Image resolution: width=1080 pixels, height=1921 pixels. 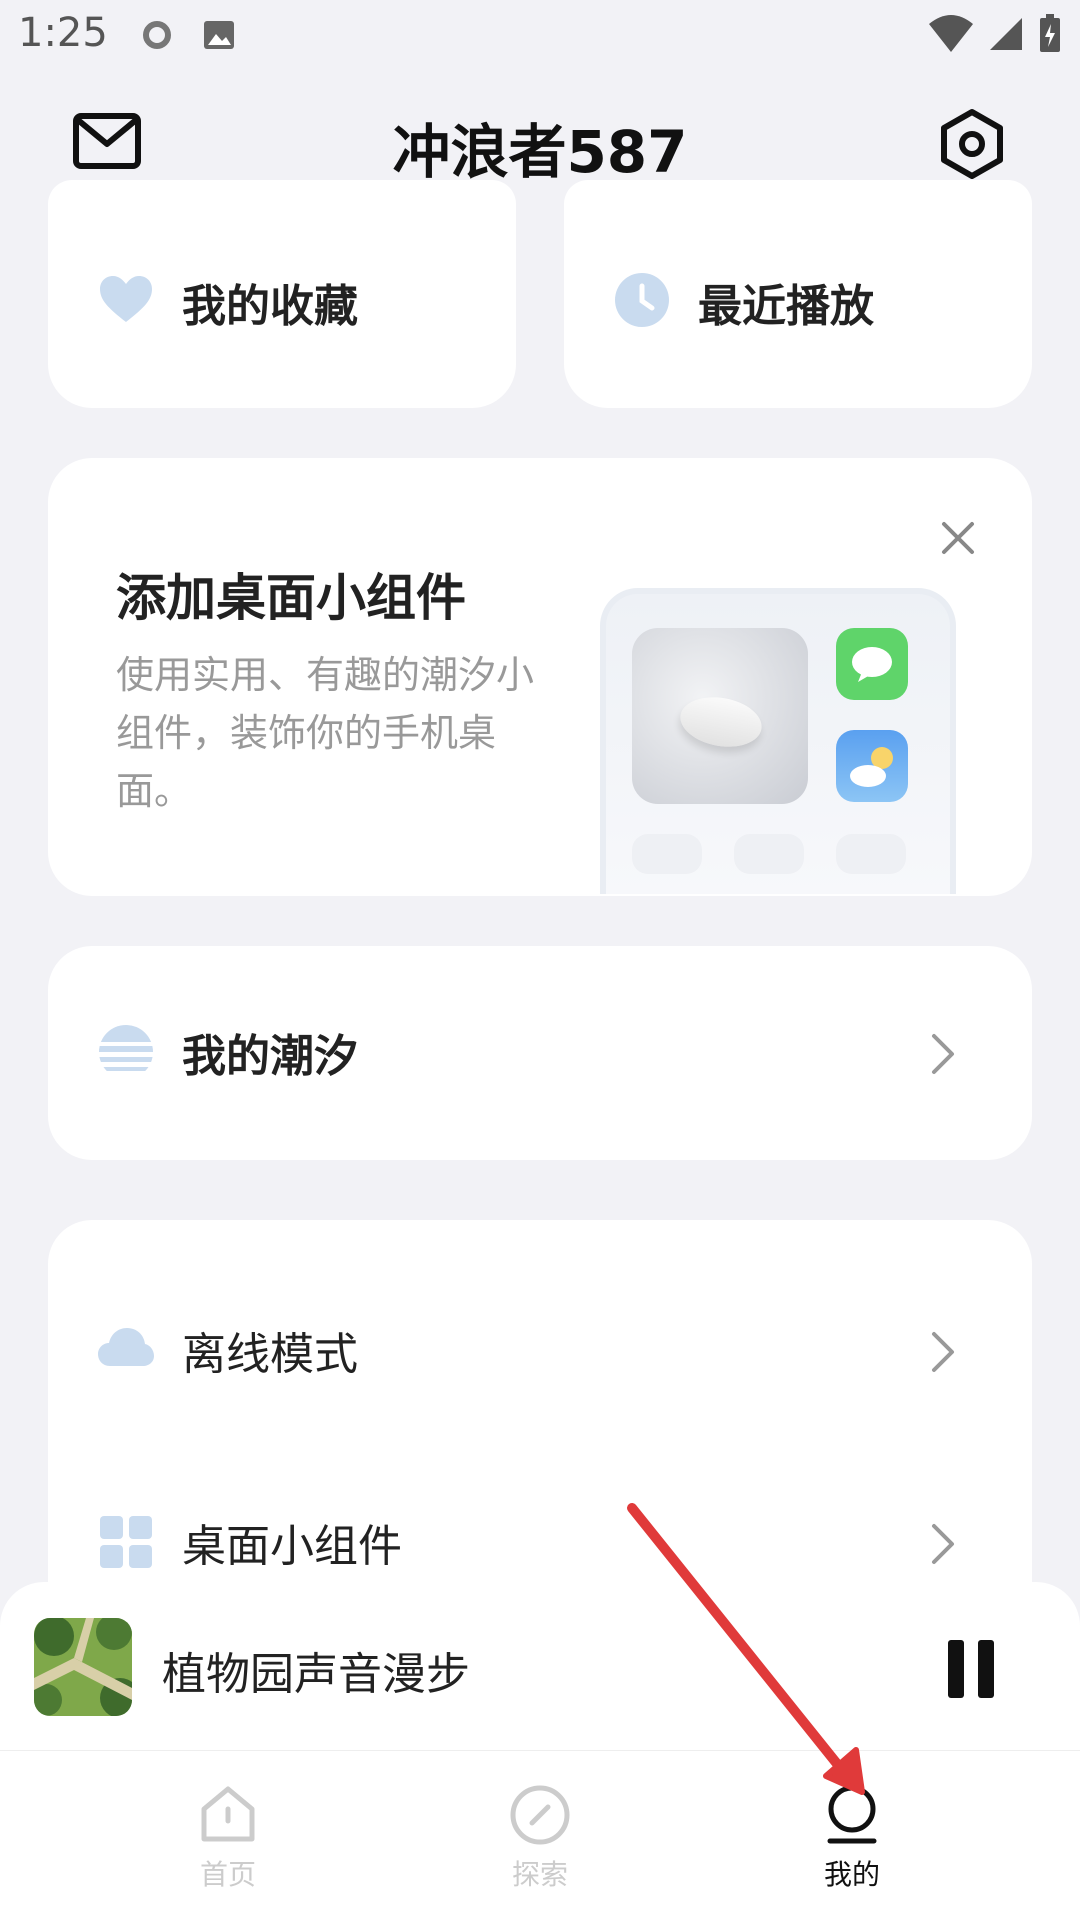 I want to click on preview-widget-large, so click(x=720, y=716).